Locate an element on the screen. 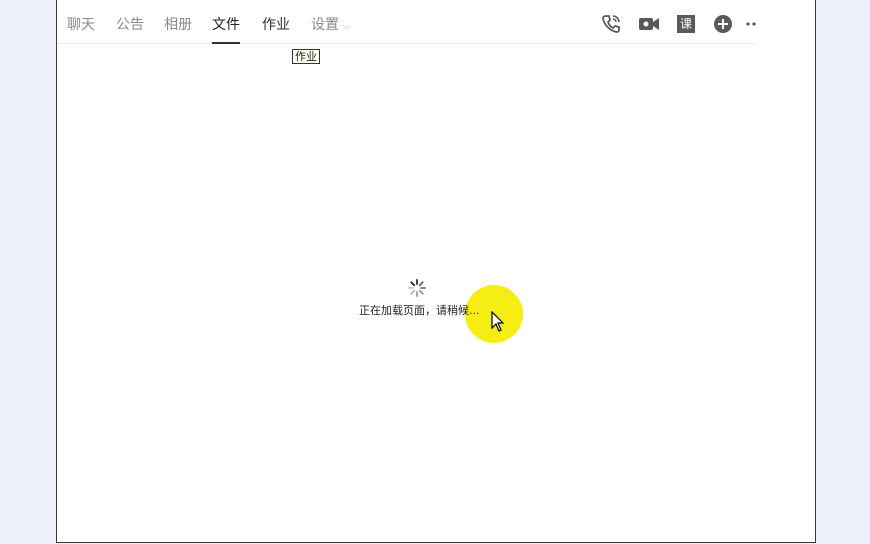  lesson-icon: 课 is located at coordinates (686, 24).